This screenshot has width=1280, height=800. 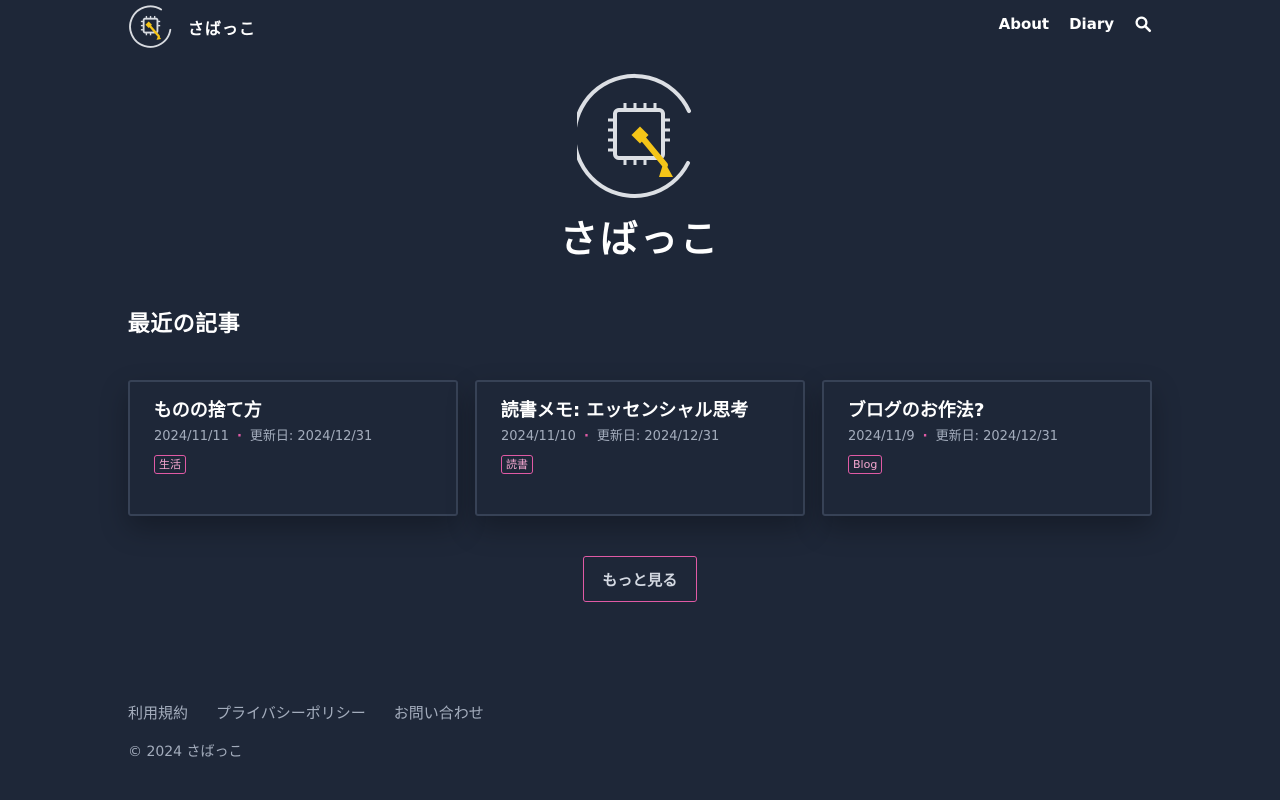 I want to click on brand-home-link: さばっこ, so click(x=192, y=27).